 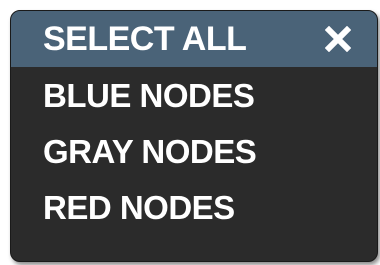 I want to click on close-icon, so click(x=338, y=39).